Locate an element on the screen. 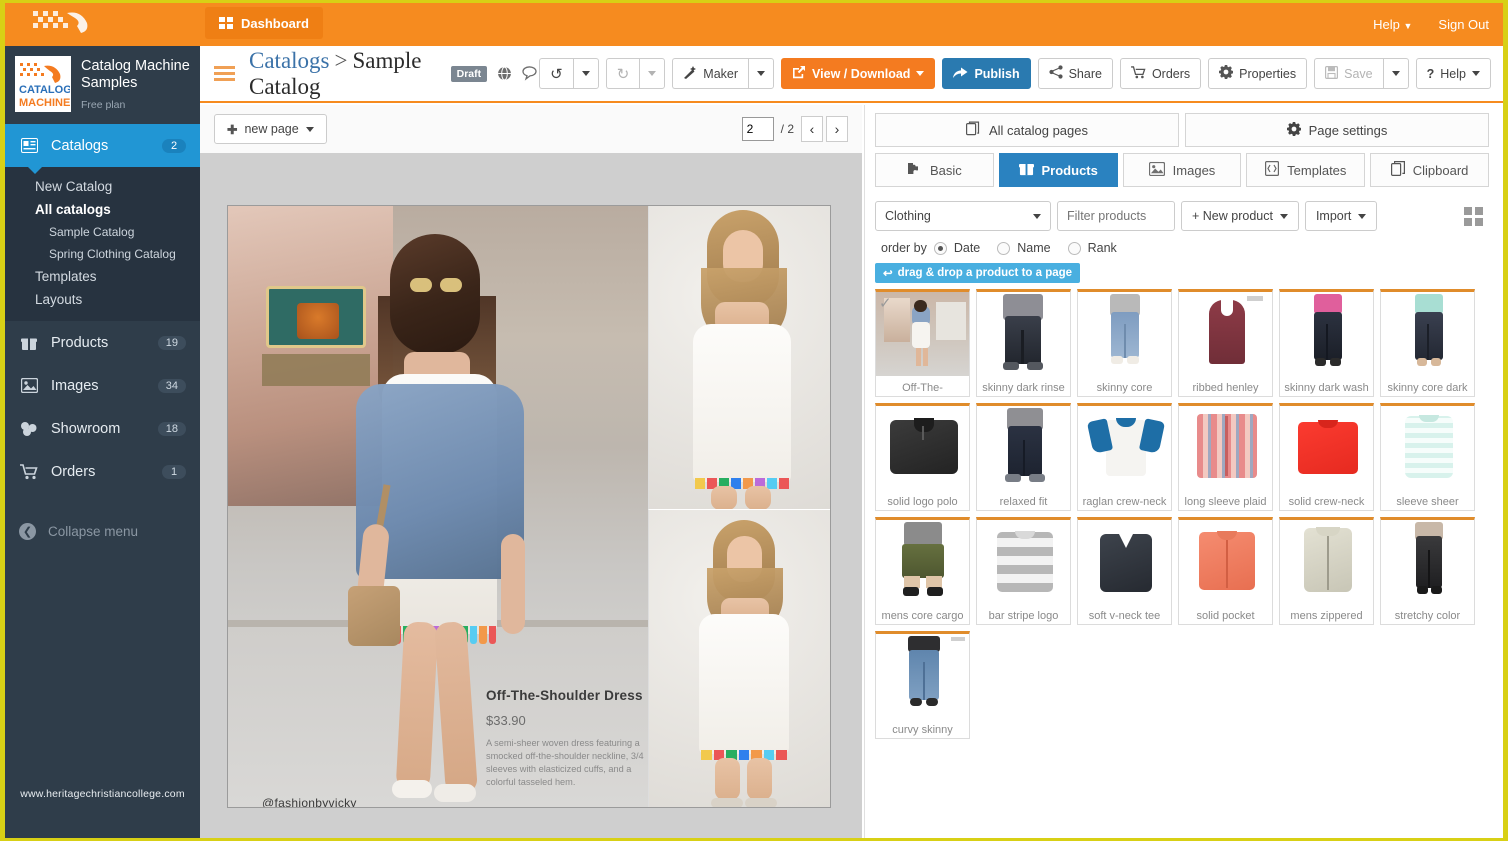  product-card: skinny core dark is located at coordinates (1427, 343).